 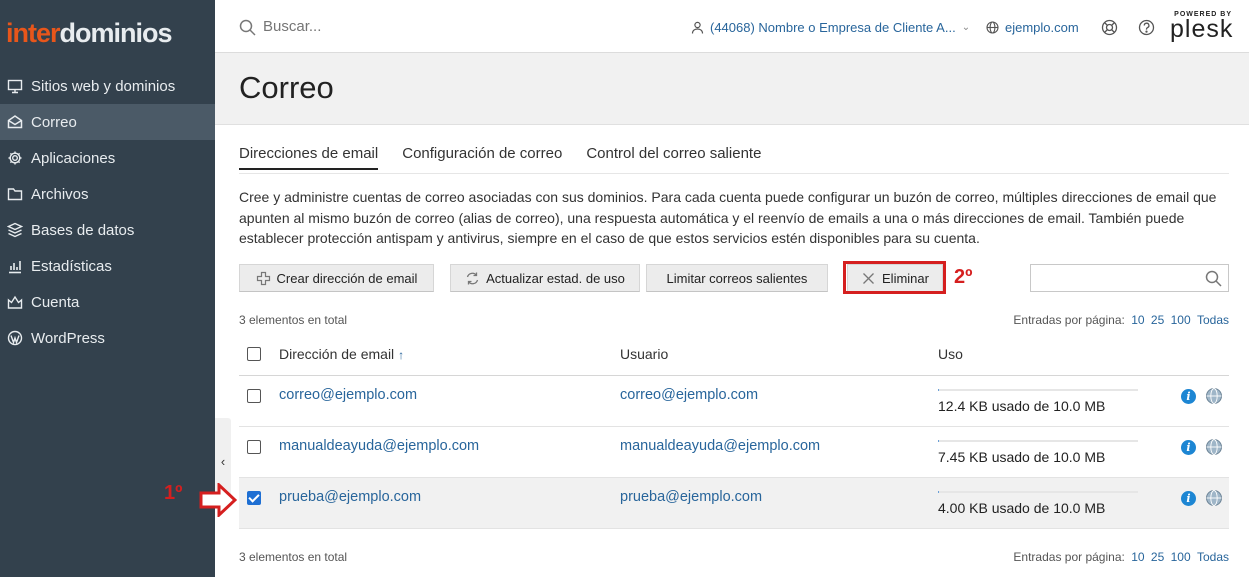 What do you see at coordinates (15, 302) in the screenshot?
I see `account-icon` at bounding box center [15, 302].